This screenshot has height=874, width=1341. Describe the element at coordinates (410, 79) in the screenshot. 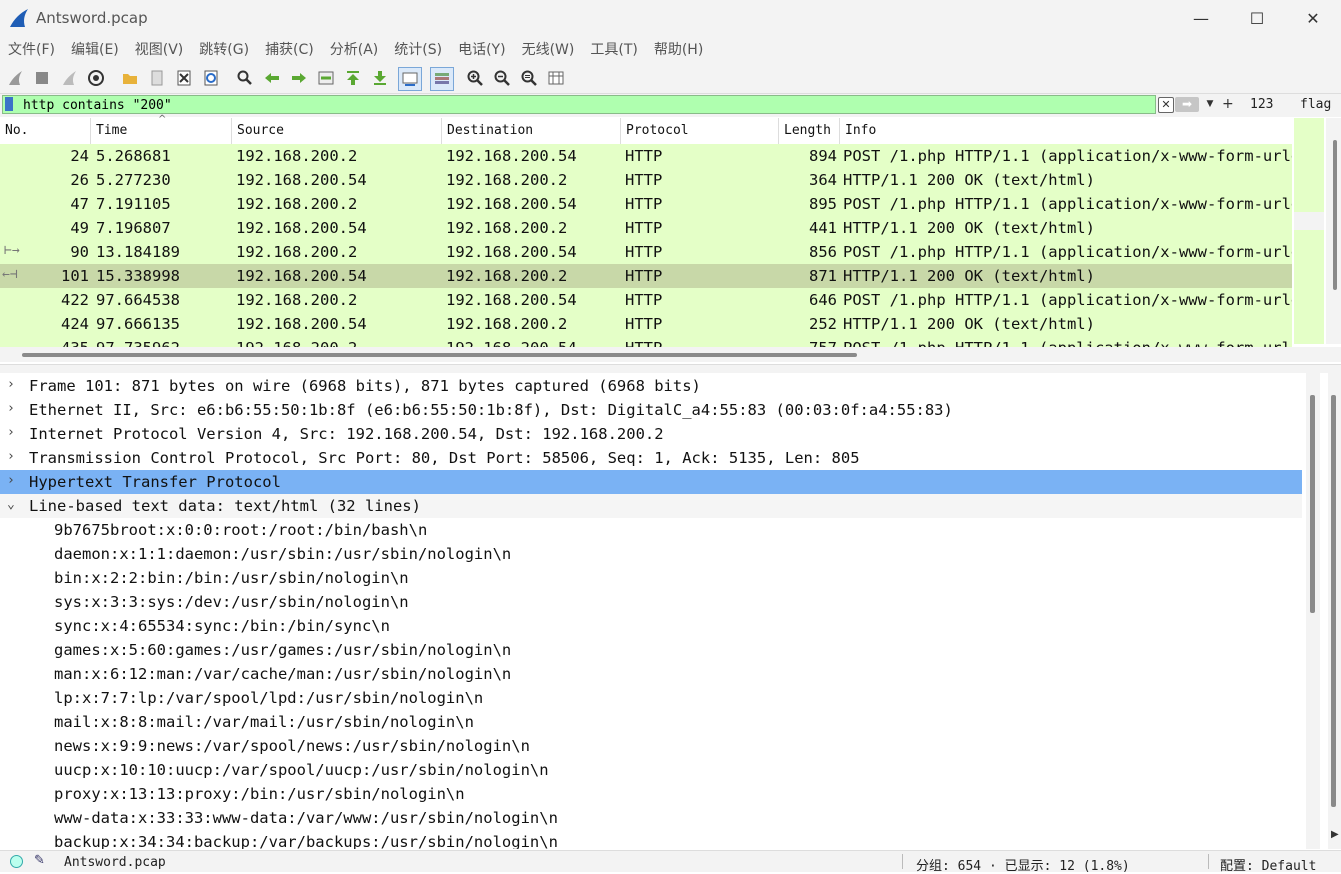

I see `auto-scroll-icon` at that location.